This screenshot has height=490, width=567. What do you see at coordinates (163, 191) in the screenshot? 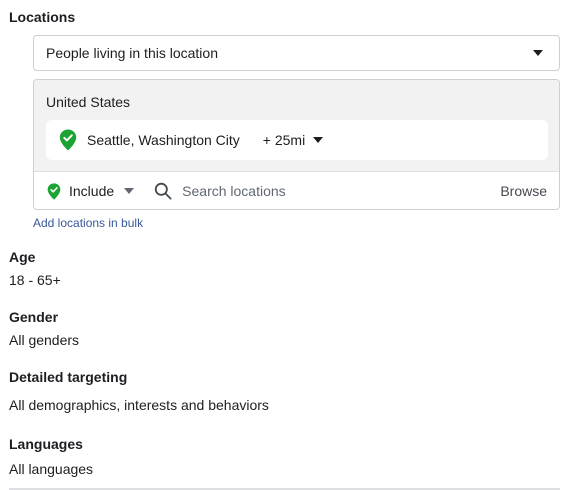
I see `search-icon` at bounding box center [163, 191].